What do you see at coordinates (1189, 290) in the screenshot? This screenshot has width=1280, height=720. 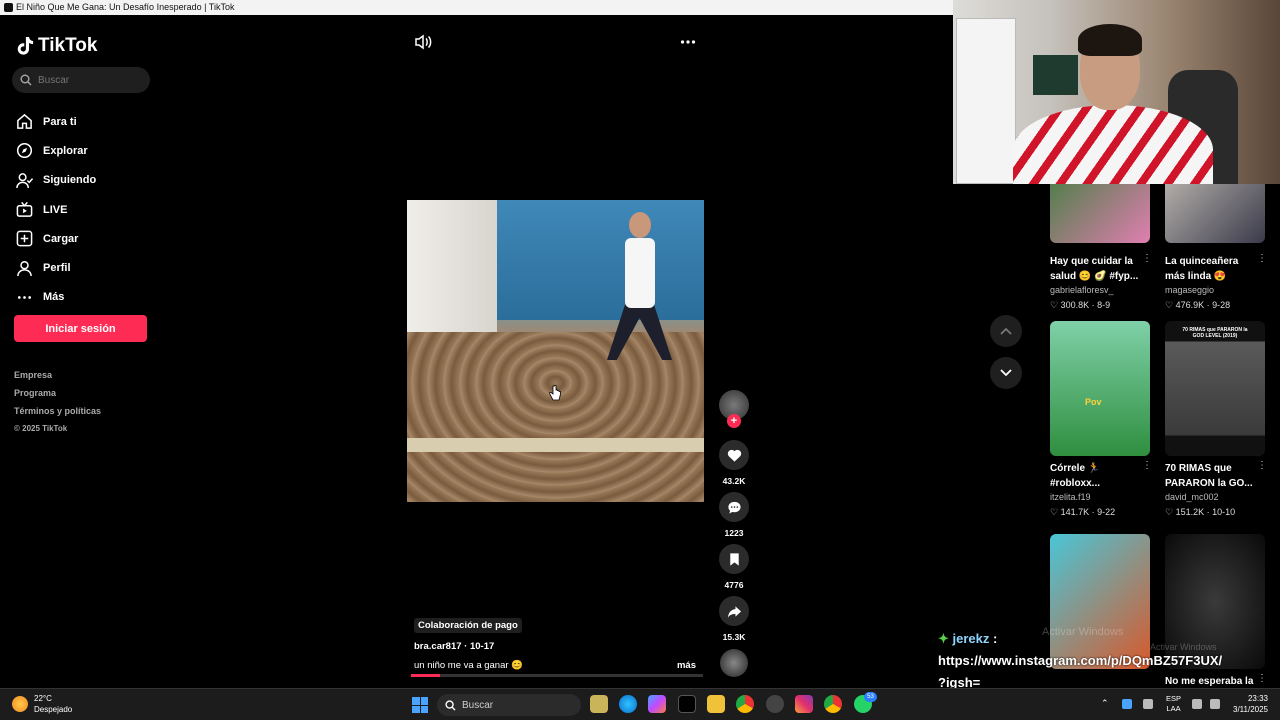 I see `recommended-user: magaseggio` at bounding box center [1189, 290].